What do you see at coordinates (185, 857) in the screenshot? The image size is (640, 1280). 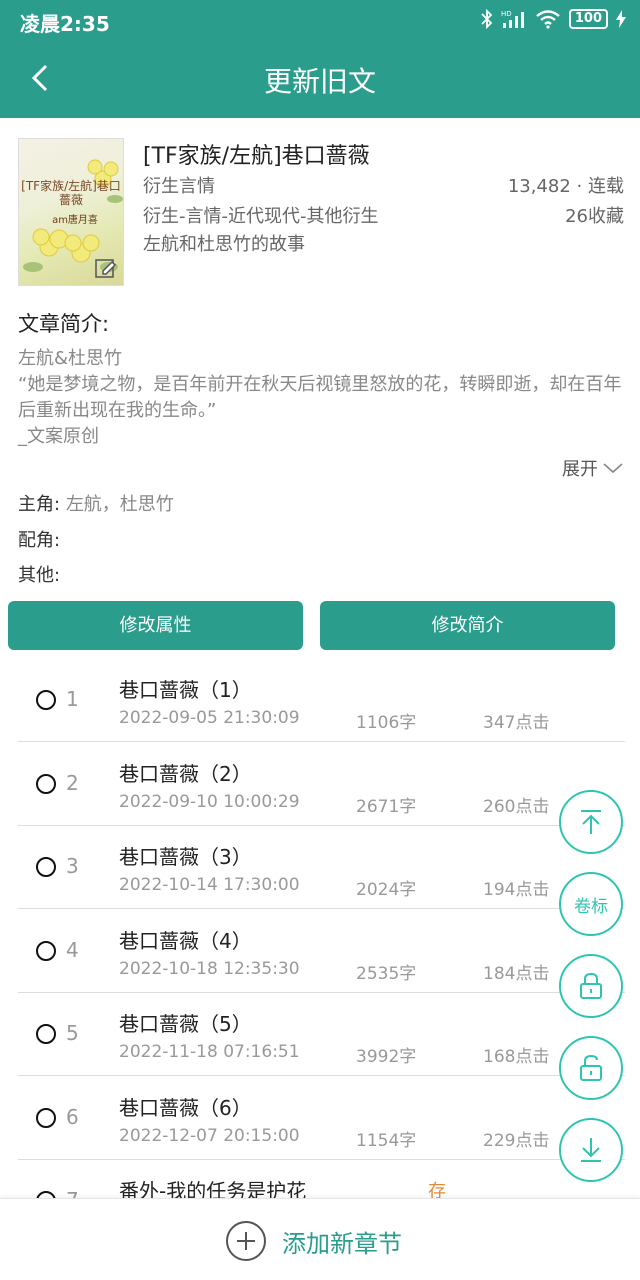 I see `chapter-title: 巷口蔷薇（3）` at bounding box center [185, 857].